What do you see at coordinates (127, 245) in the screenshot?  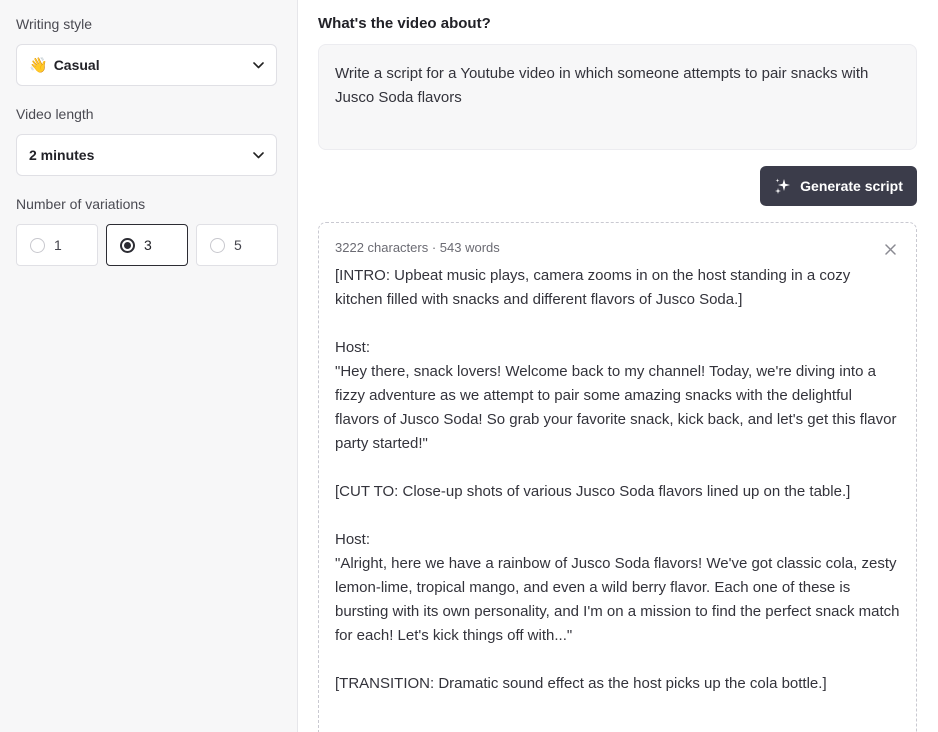 I see `radio-selected-icon` at bounding box center [127, 245].